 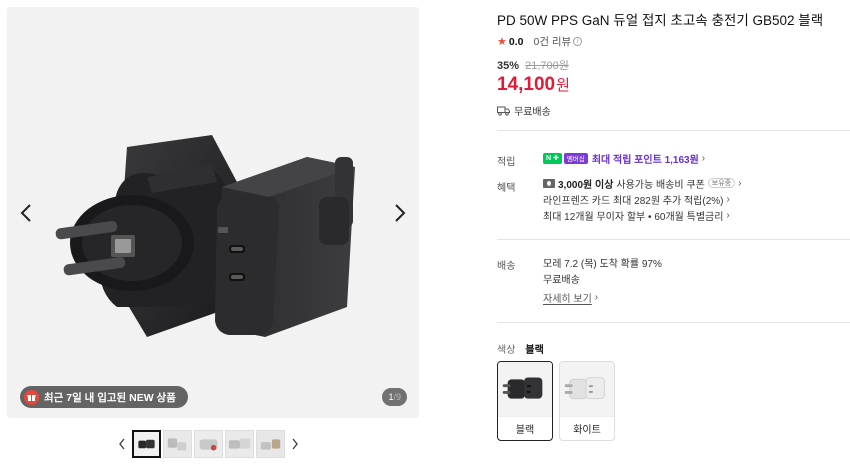 I want to click on card-benefit-link: 라인프렌즈 카드 최대 282원 추가 적립(2%) ›, so click(x=642, y=199).